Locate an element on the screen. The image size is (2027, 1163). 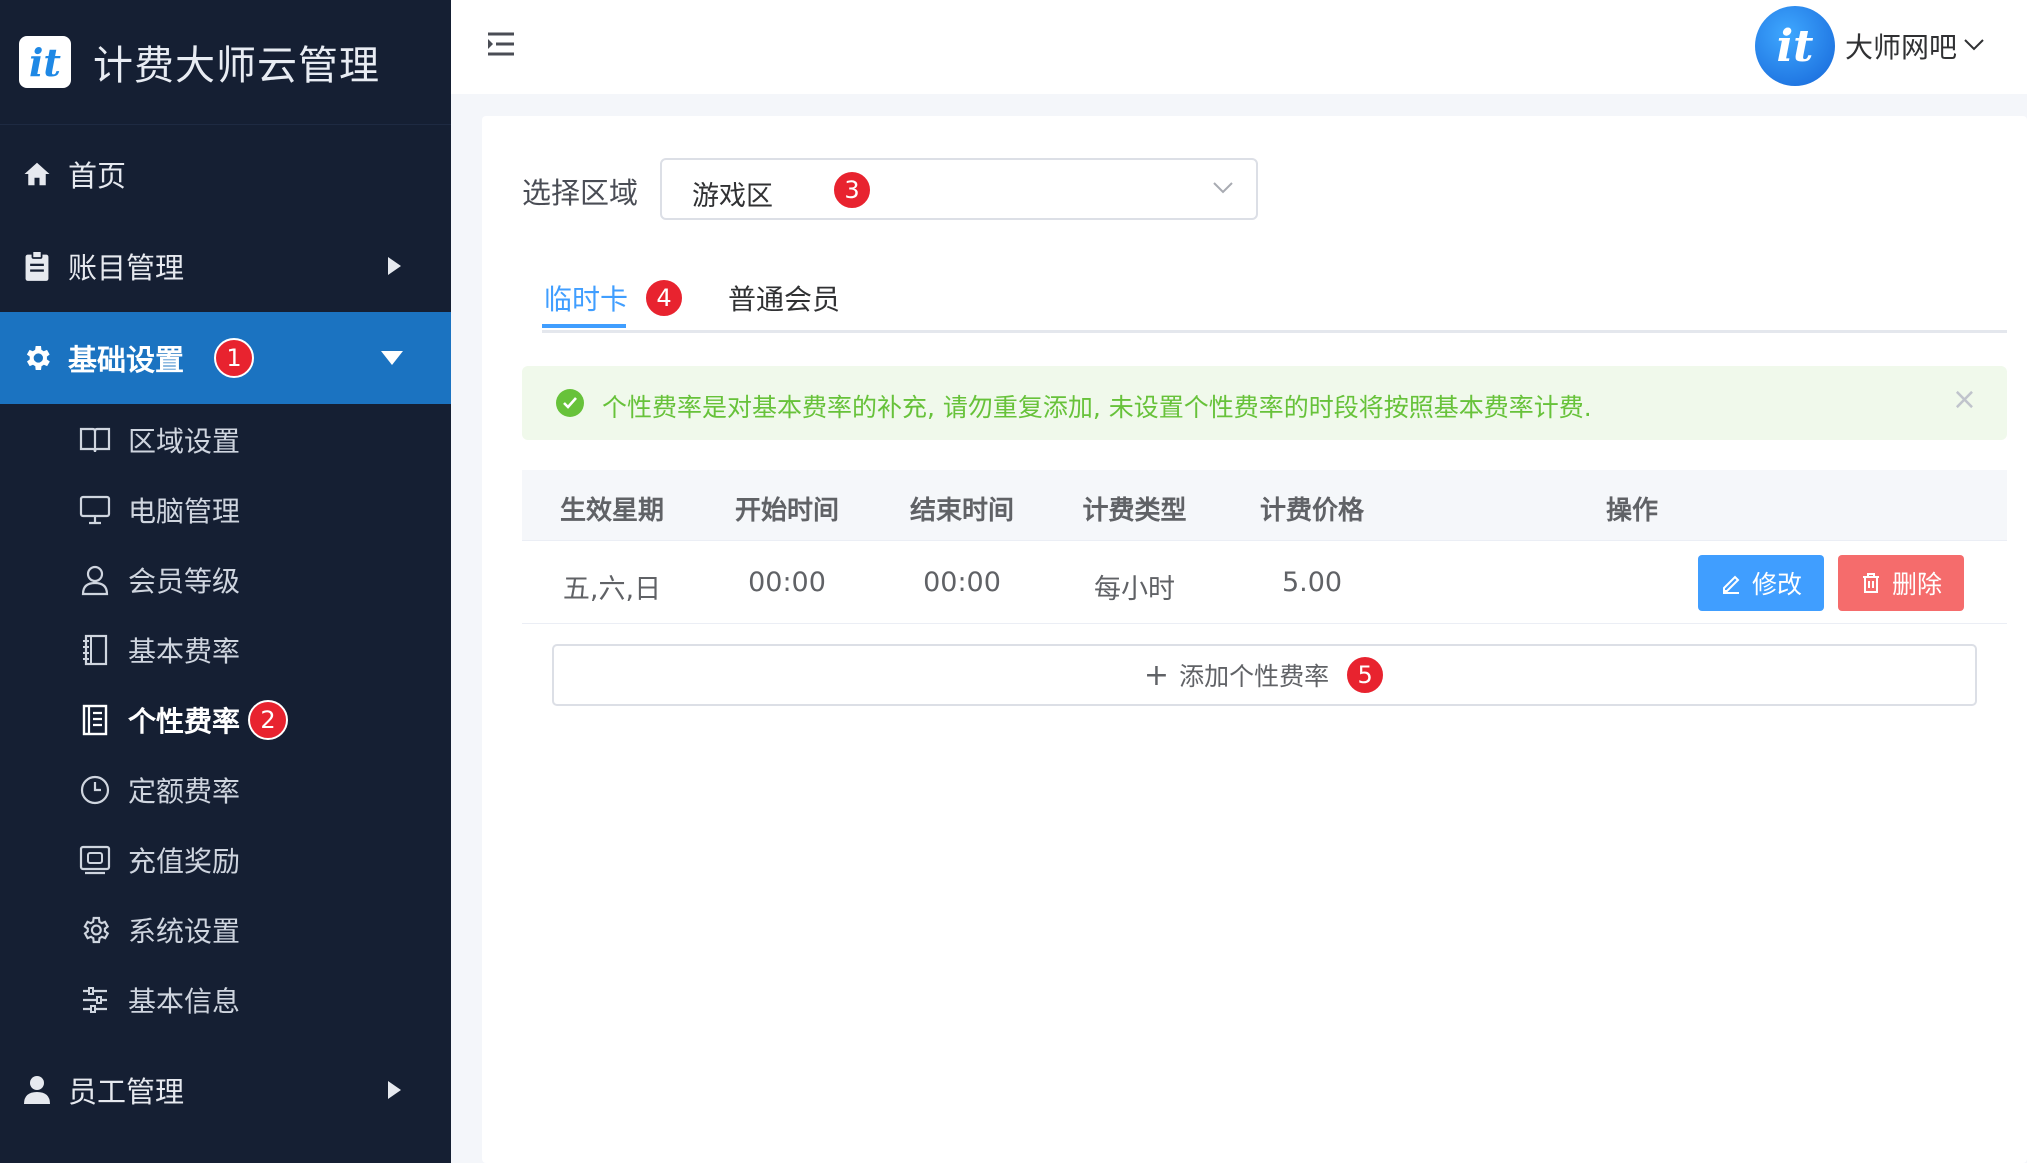
sidebar-item-staff: 员工管理 is located at coordinates (225, 1090).